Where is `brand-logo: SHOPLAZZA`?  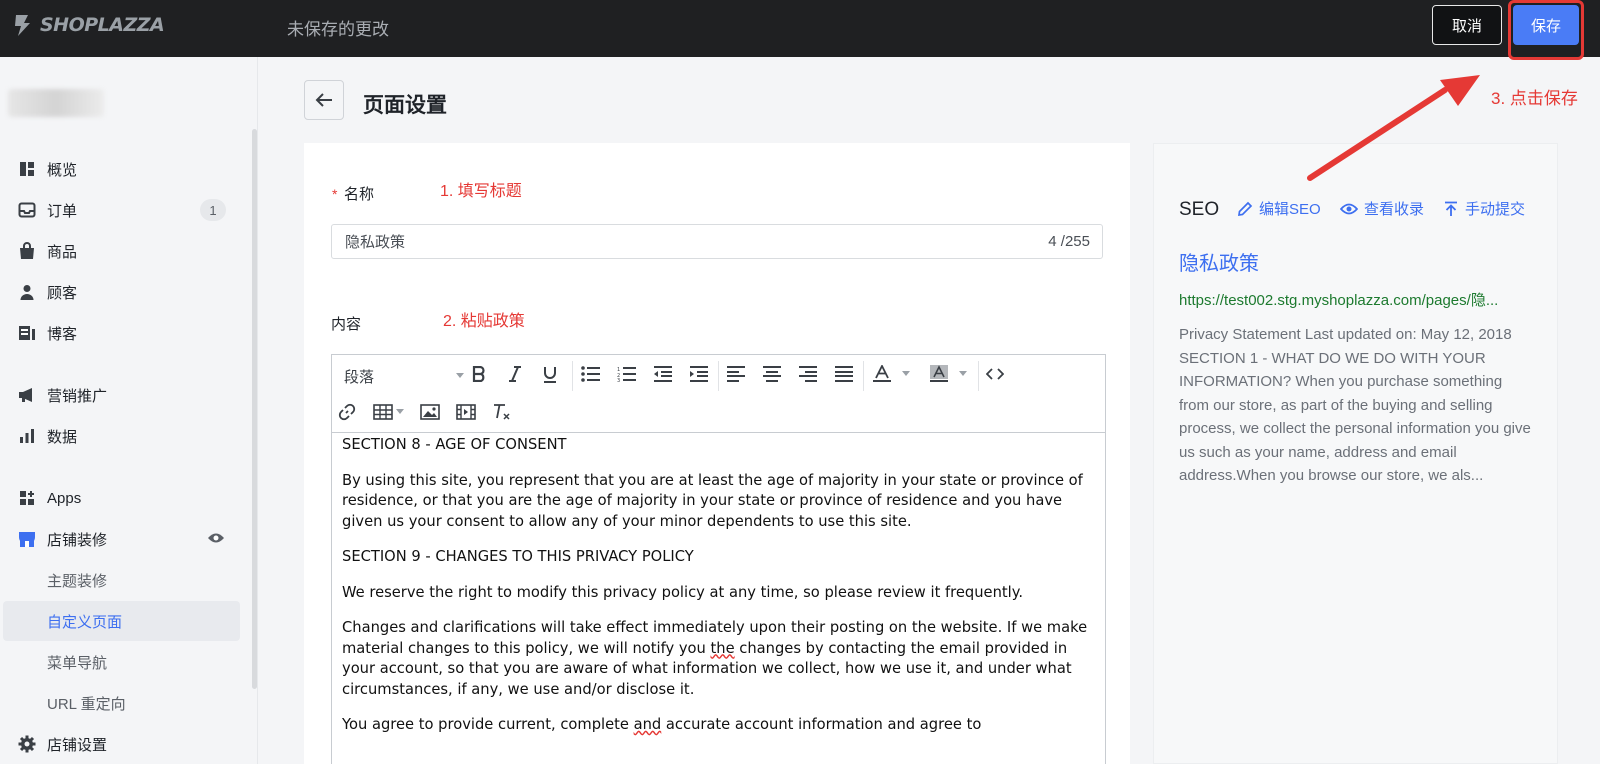 brand-logo: SHOPLAZZA is located at coordinates (88, 25).